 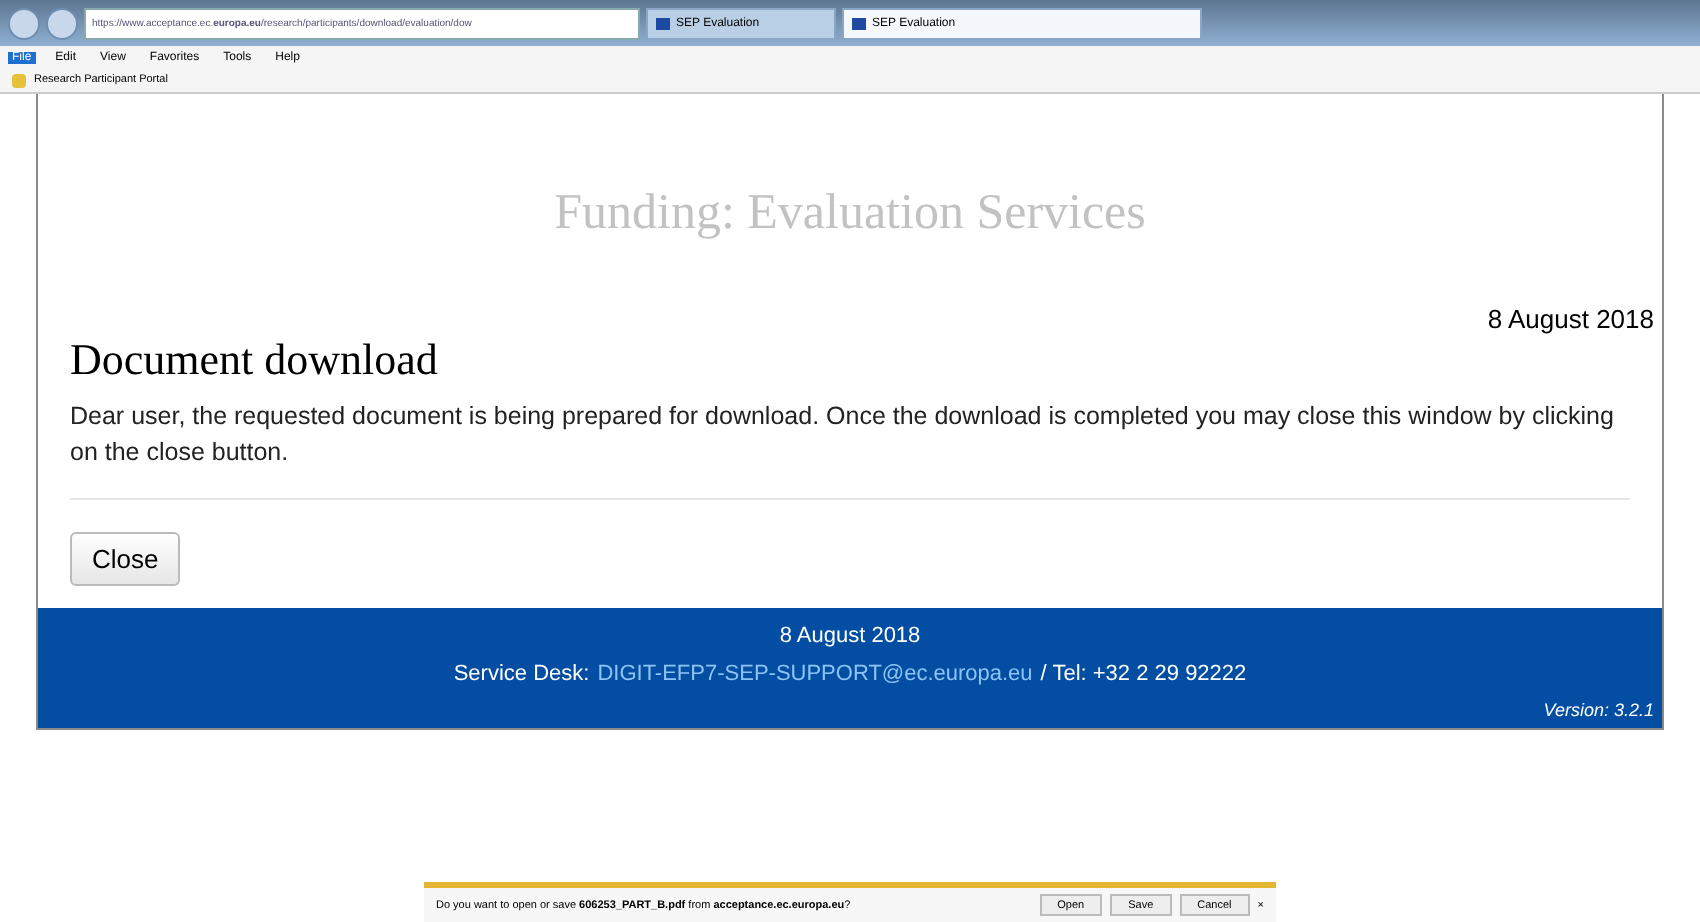 I want to click on site-title: Funding: Evaluation Services, so click(x=850, y=214).